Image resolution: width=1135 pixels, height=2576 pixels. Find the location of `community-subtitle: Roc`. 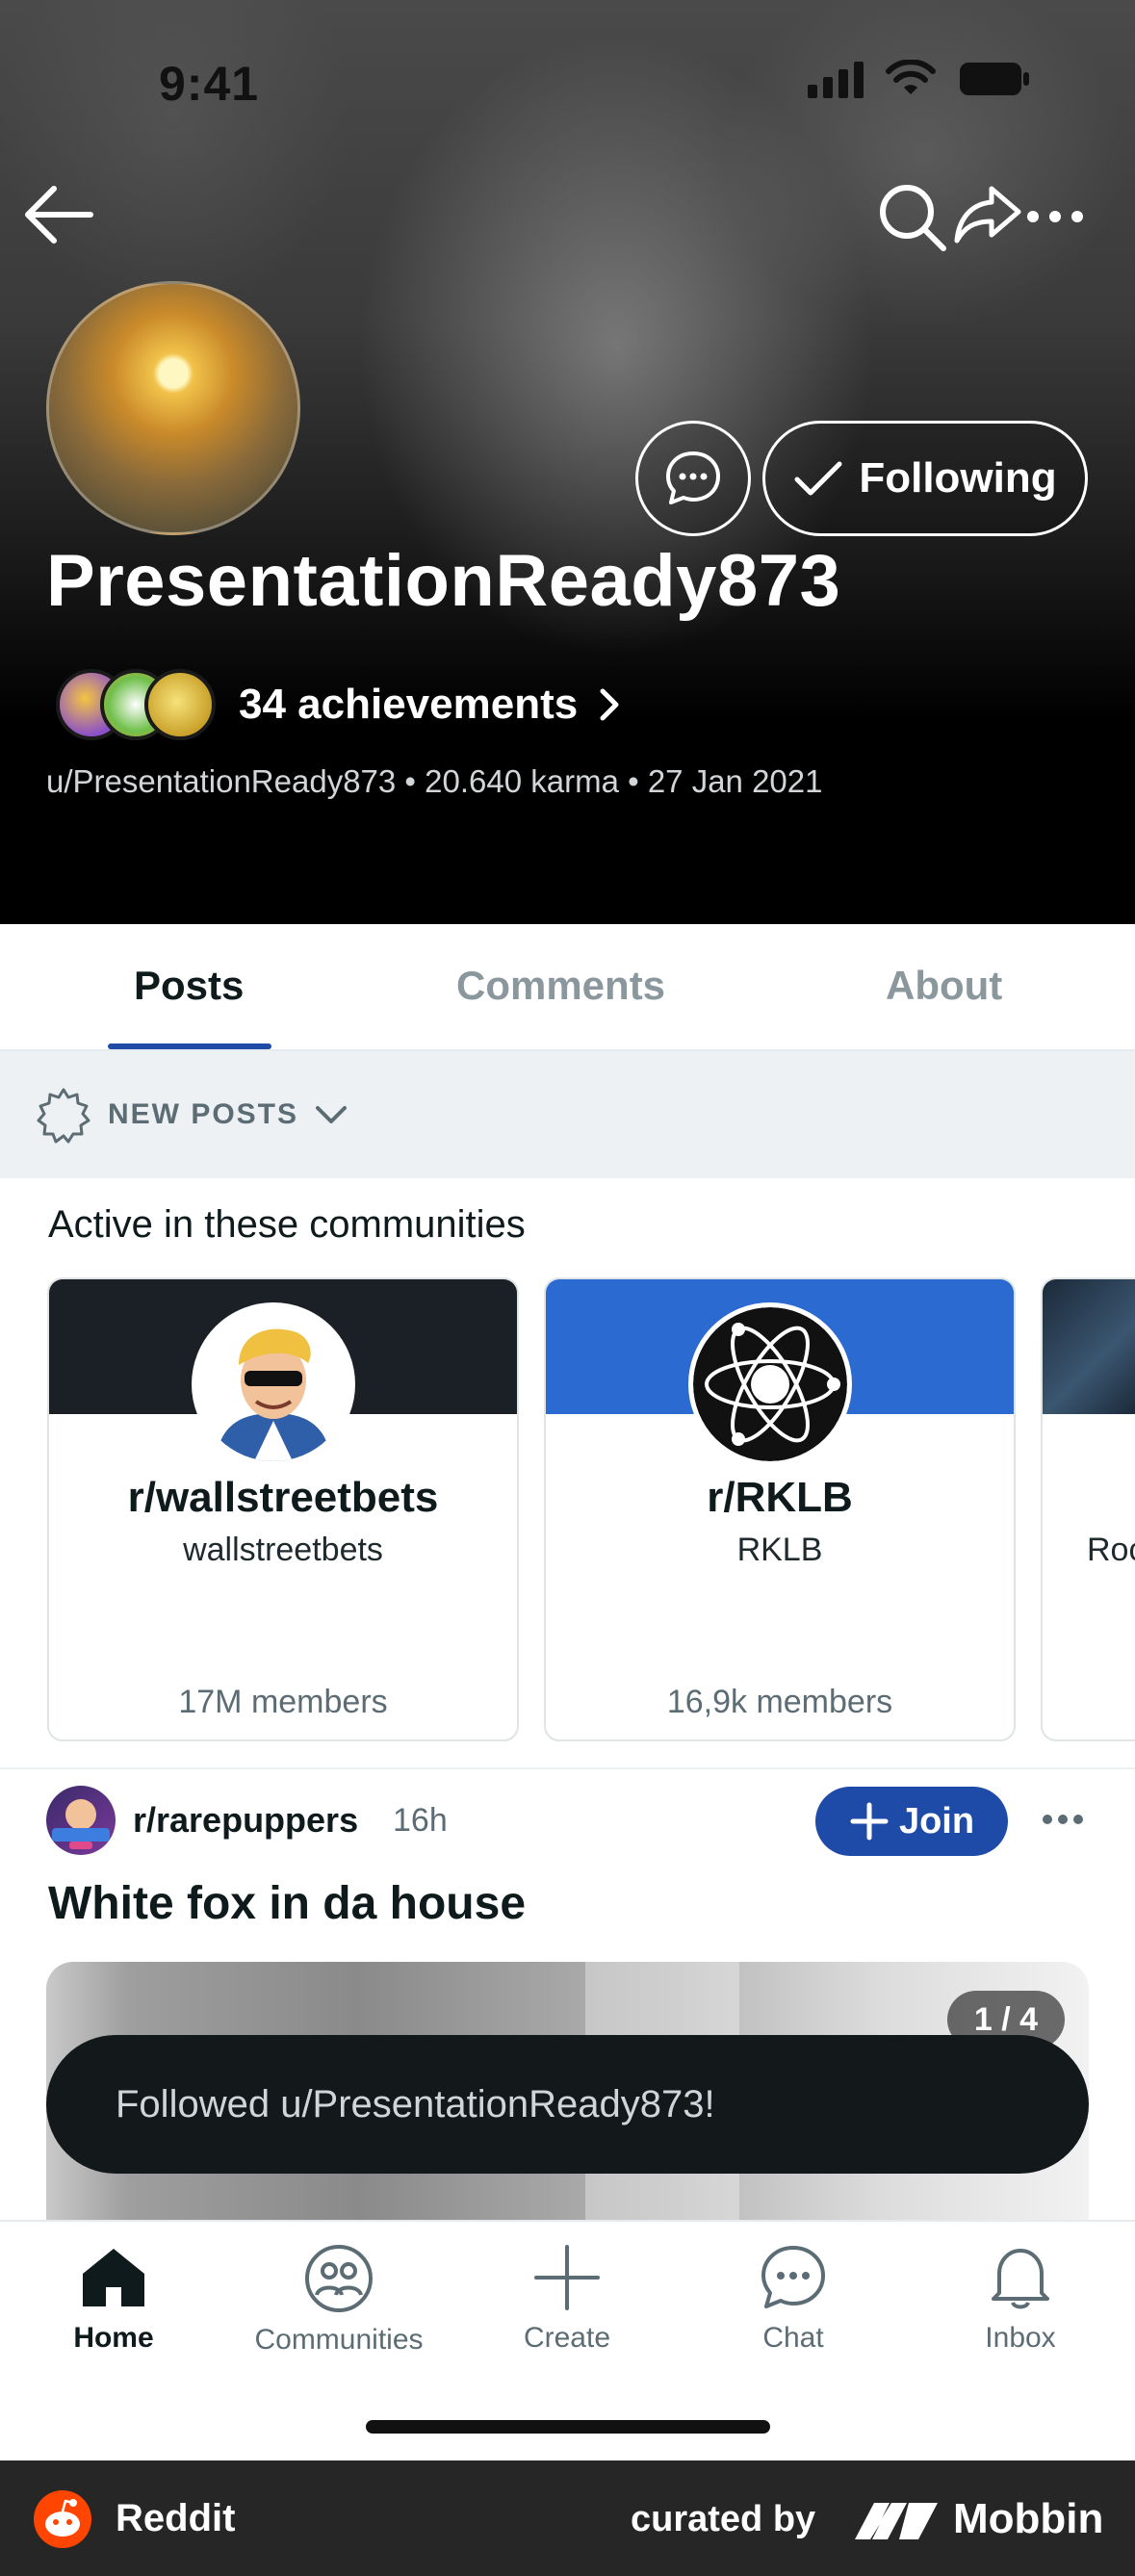

community-subtitle: Roc is located at coordinates (1111, 1550).